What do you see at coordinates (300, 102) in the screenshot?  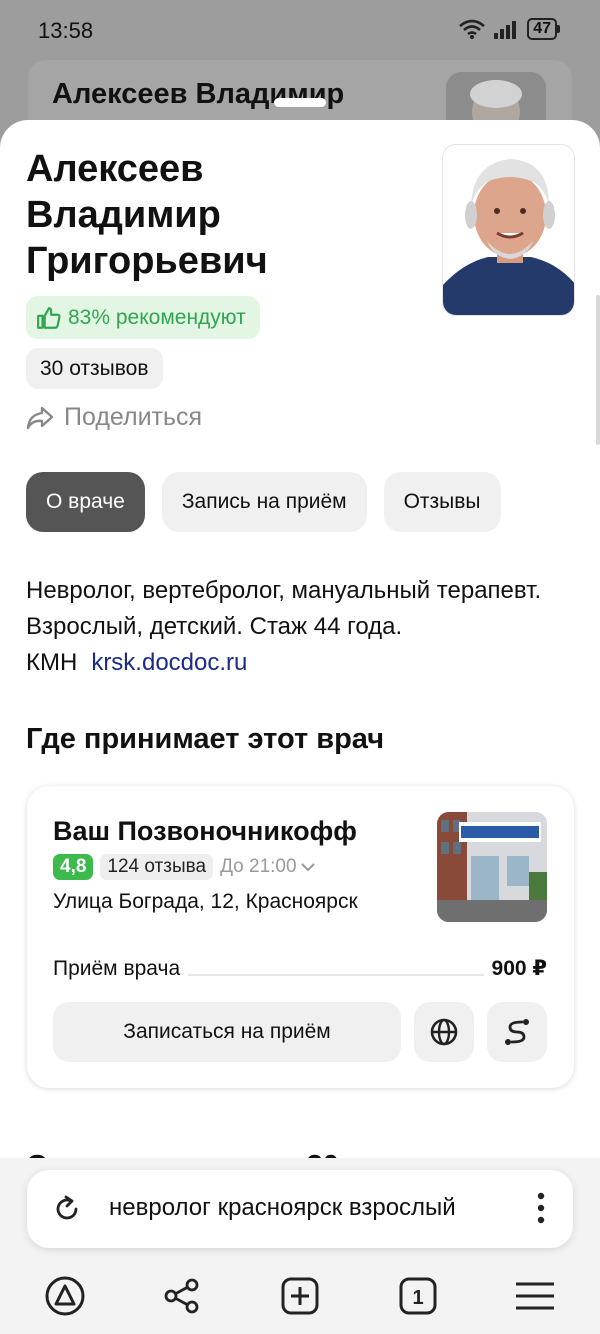 I see `sheet-drag-handle` at bounding box center [300, 102].